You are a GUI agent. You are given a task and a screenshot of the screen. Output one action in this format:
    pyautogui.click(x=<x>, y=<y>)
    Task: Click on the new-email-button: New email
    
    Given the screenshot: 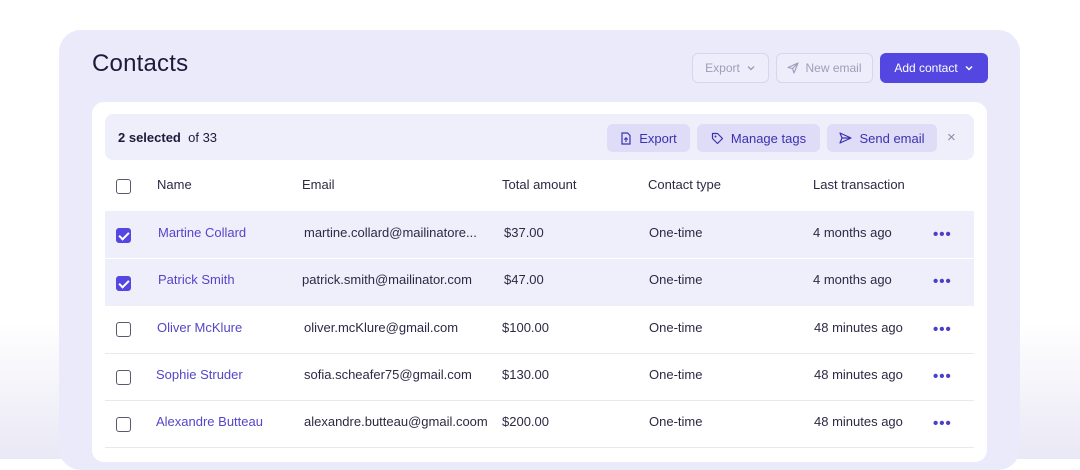 What is the action you would take?
    pyautogui.click(x=824, y=68)
    